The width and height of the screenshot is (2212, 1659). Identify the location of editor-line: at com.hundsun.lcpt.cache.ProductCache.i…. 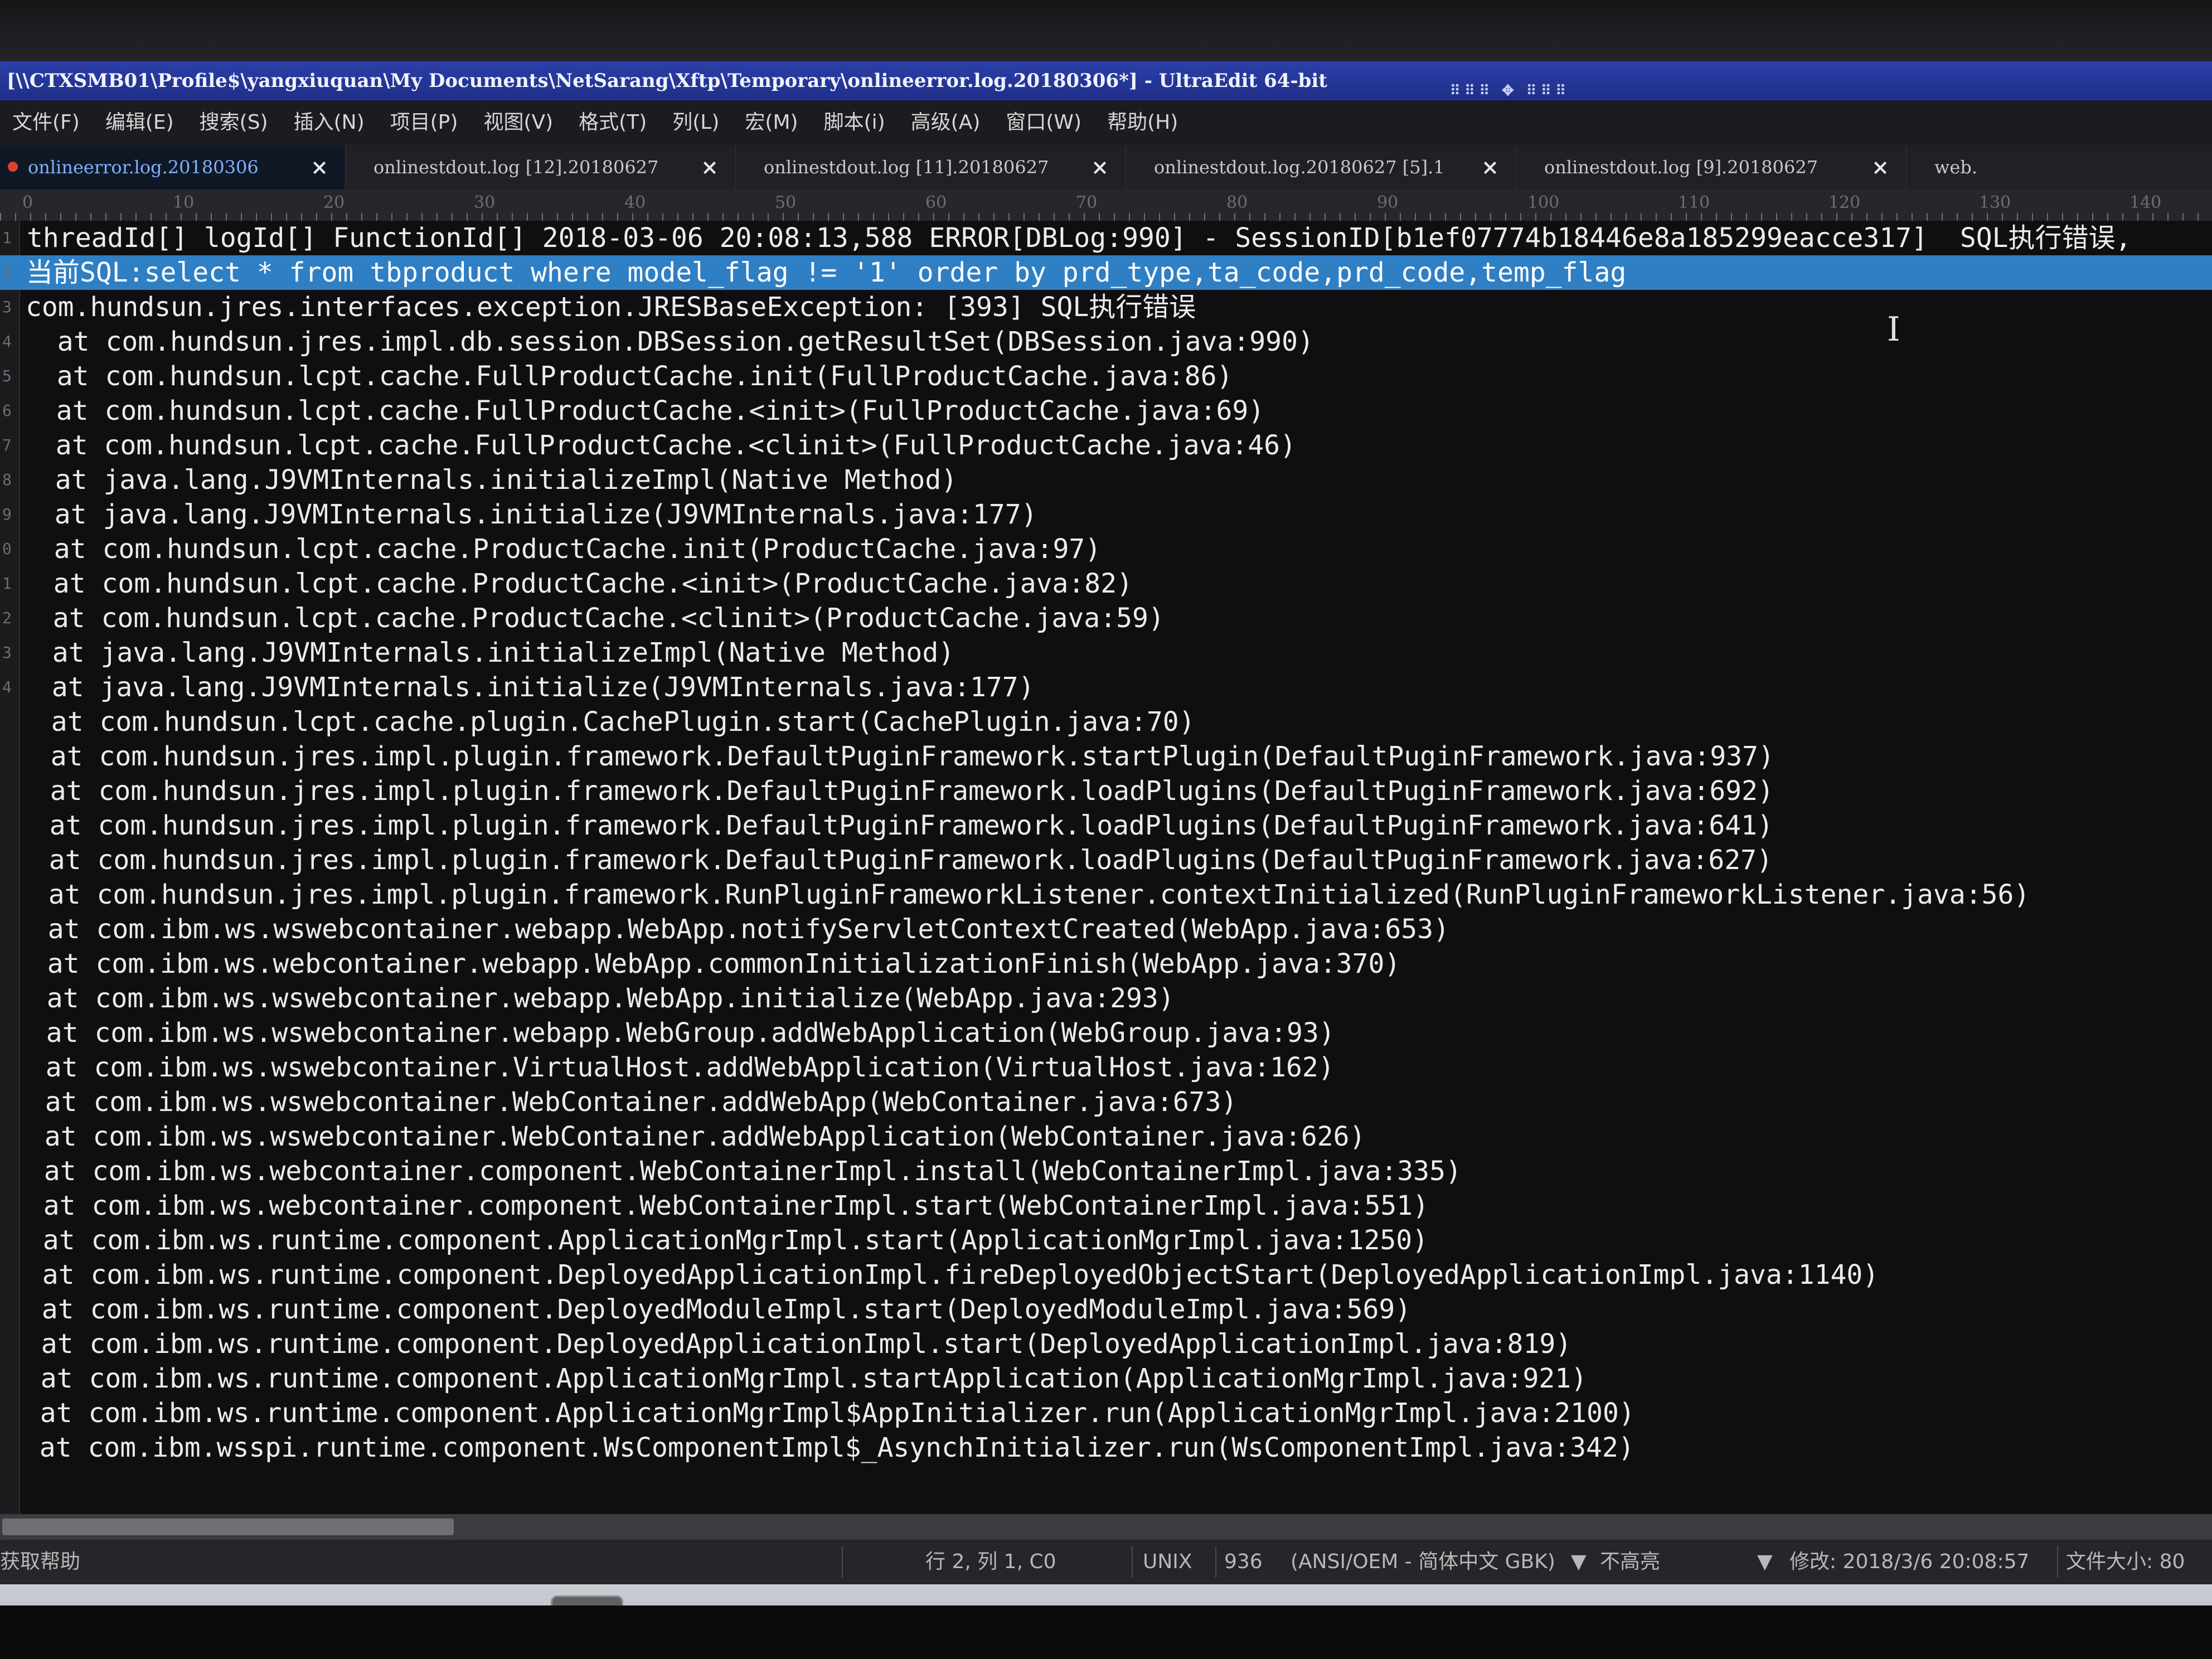
(1106, 549).